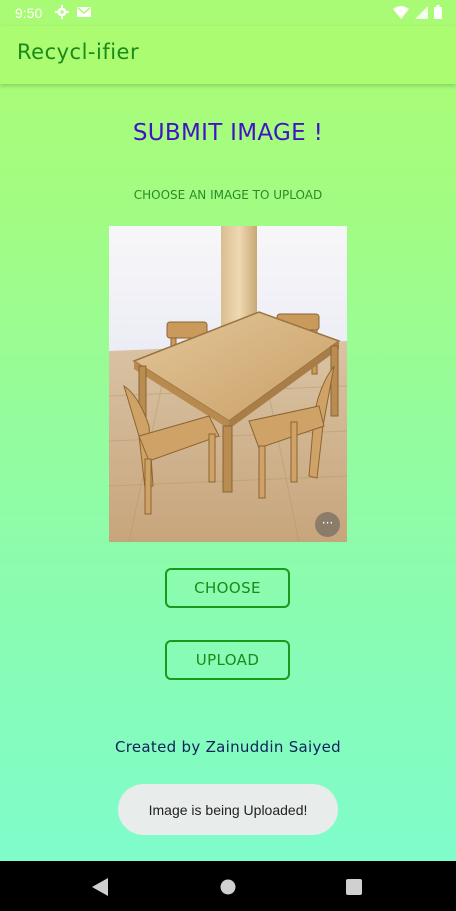 Image resolution: width=456 pixels, height=911 pixels. I want to click on settings-icon, so click(62, 12).